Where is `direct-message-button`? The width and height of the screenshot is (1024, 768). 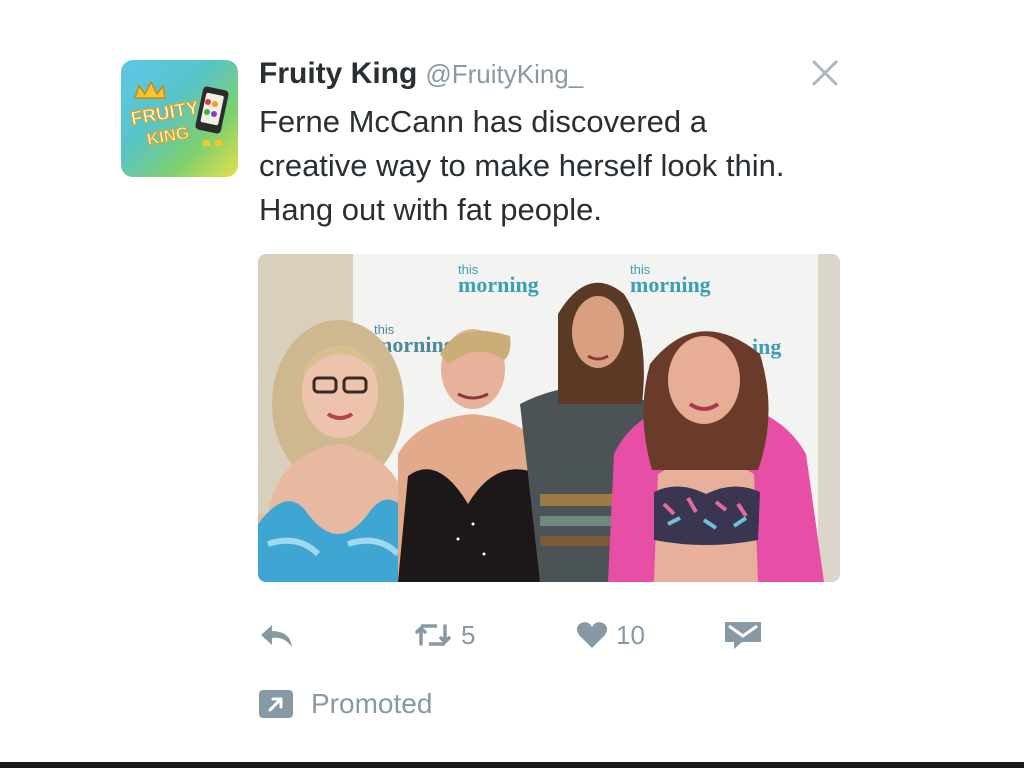 direct-message-button is located at coordinates (743, 635).